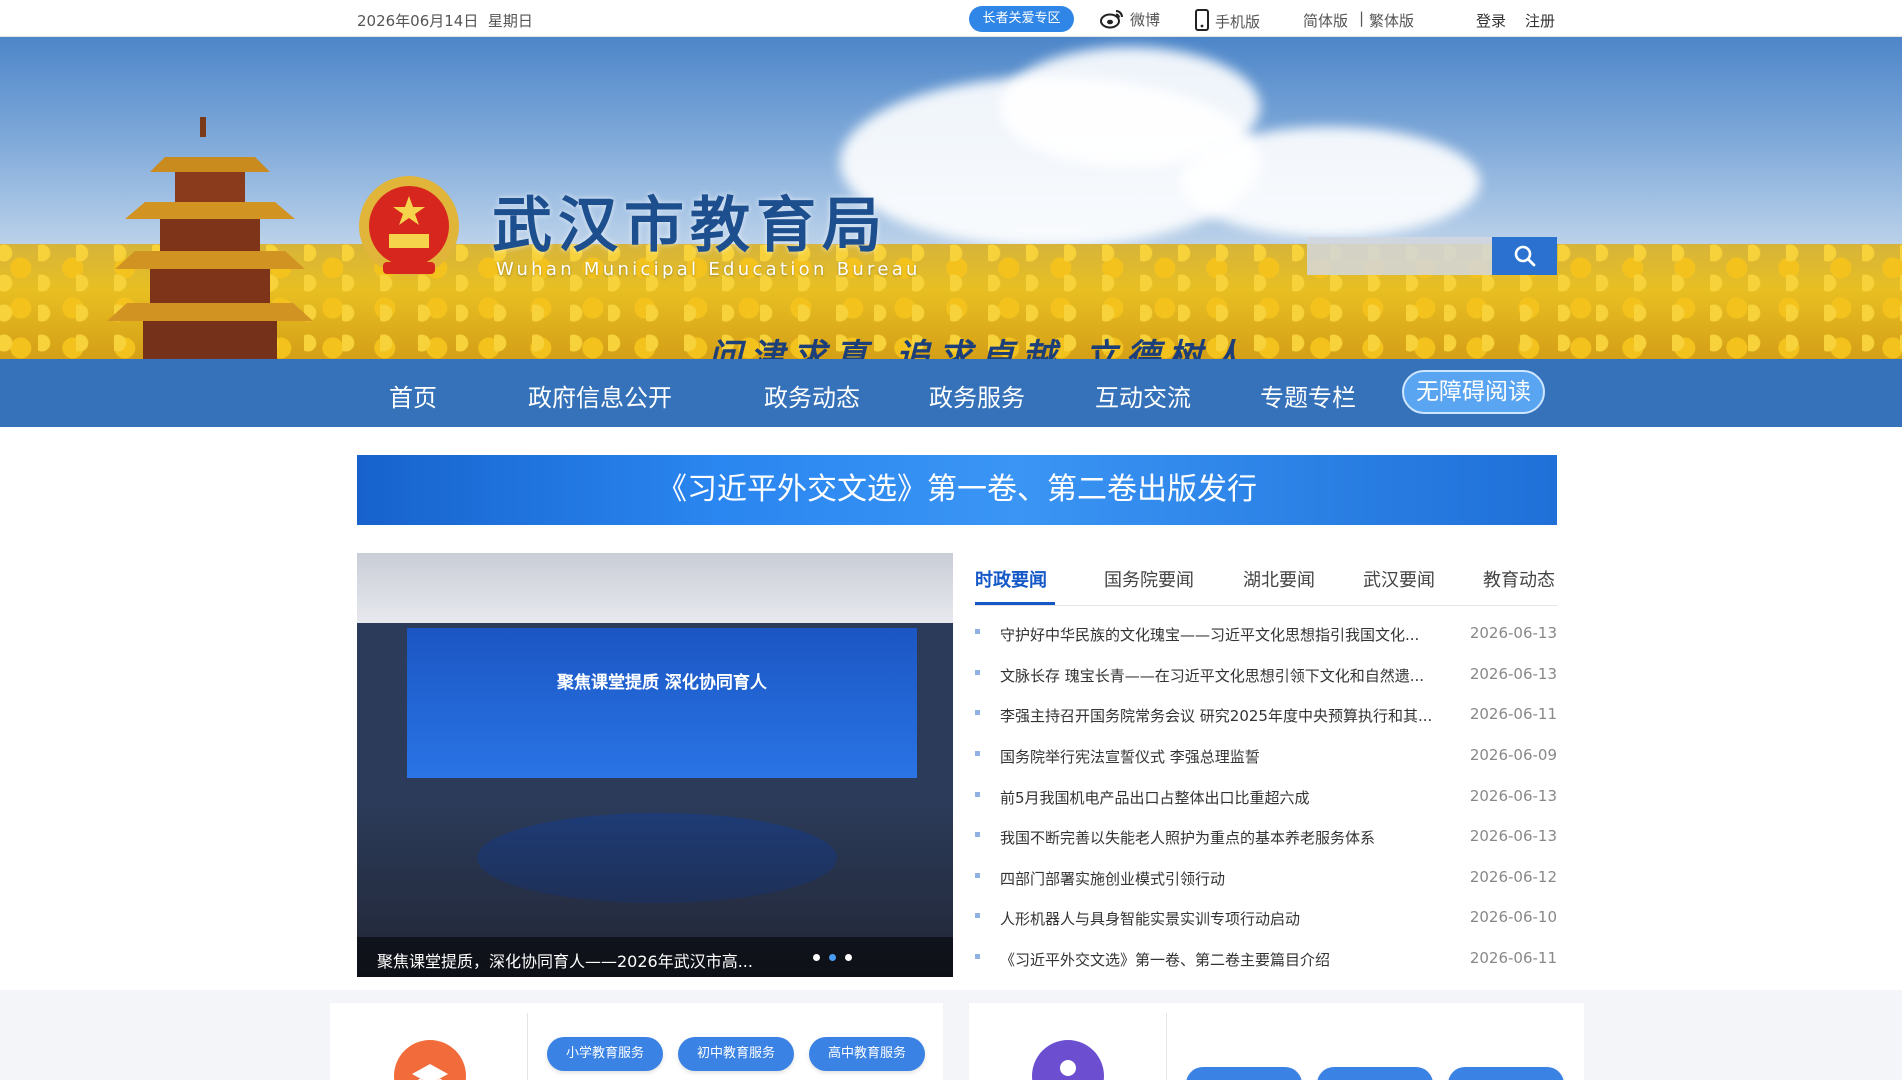 The width and height of the screenshot is (1902, 1080). Describe the element at coordinates (1149, 579) in the screenshot. I see `tab-state-council: 国务院要闻` at that location.